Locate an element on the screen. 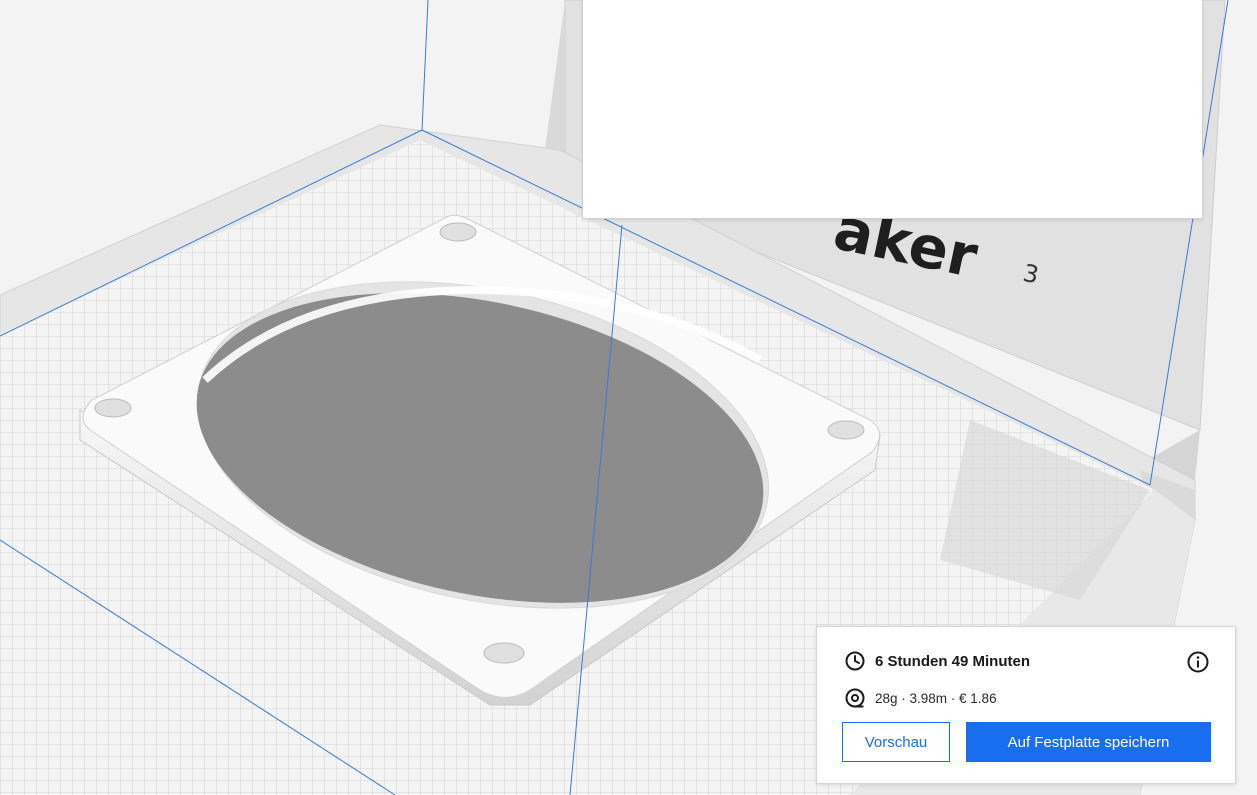  material-usage: 28g · 3.98m · € 1.86 is located at coordinates (936, 698).